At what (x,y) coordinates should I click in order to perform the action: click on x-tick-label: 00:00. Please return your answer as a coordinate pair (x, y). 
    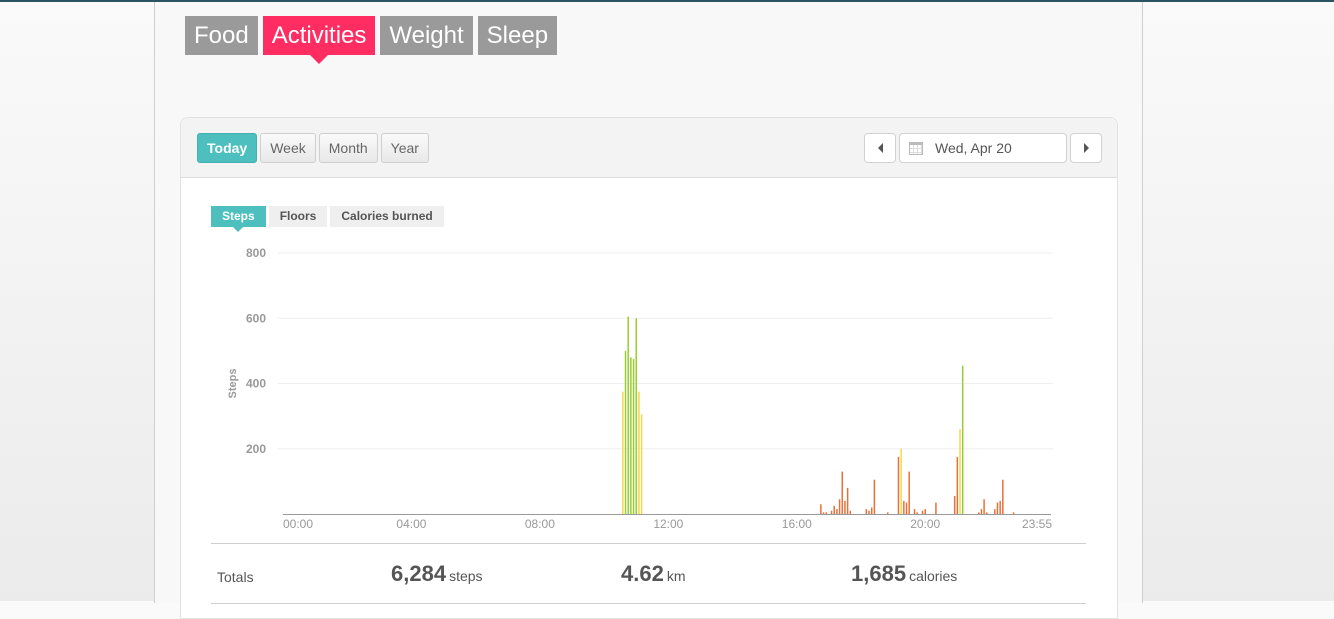
    Looking at the image, I should click on (298, 524).